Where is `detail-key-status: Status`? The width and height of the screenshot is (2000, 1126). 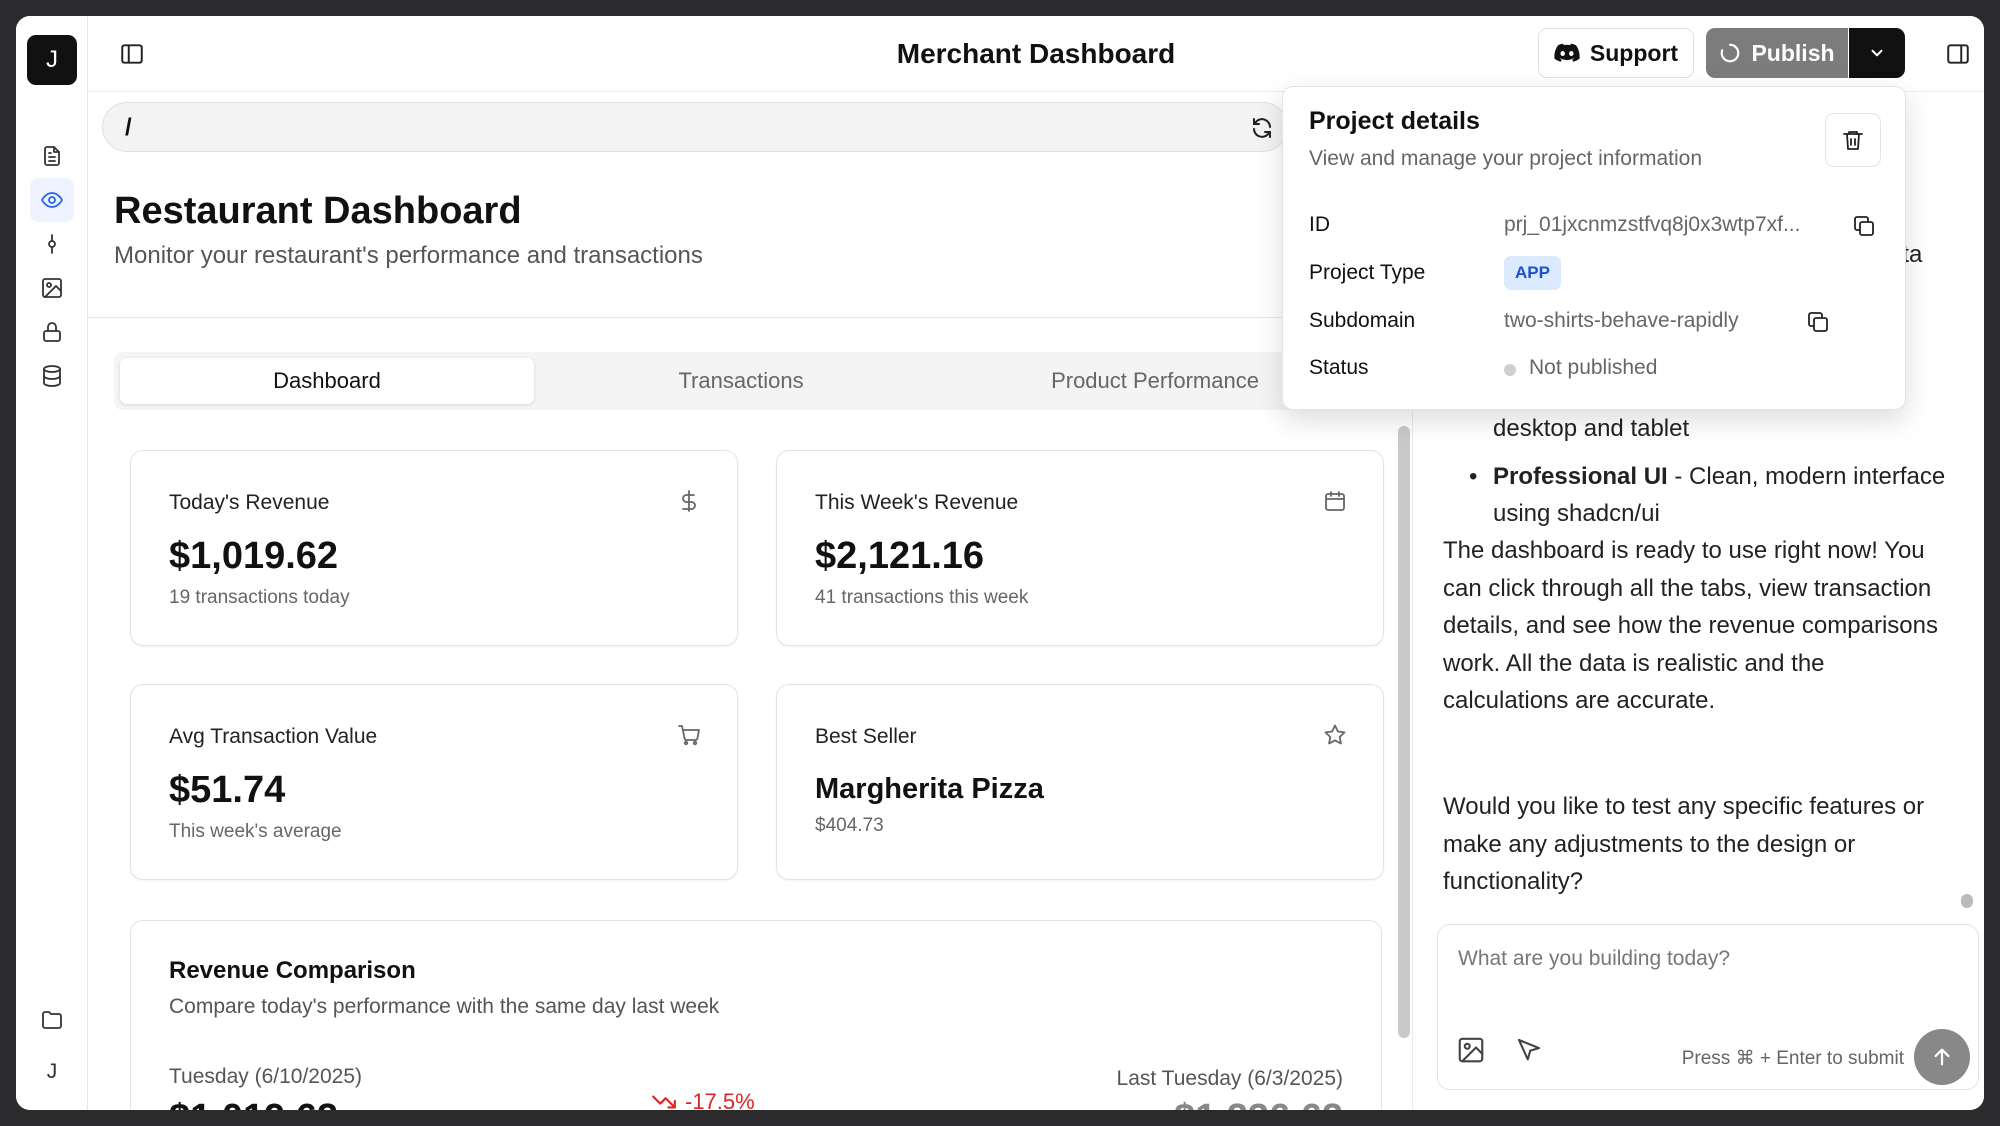 detail-key-status: Status is located at coordinates (1339, 367).